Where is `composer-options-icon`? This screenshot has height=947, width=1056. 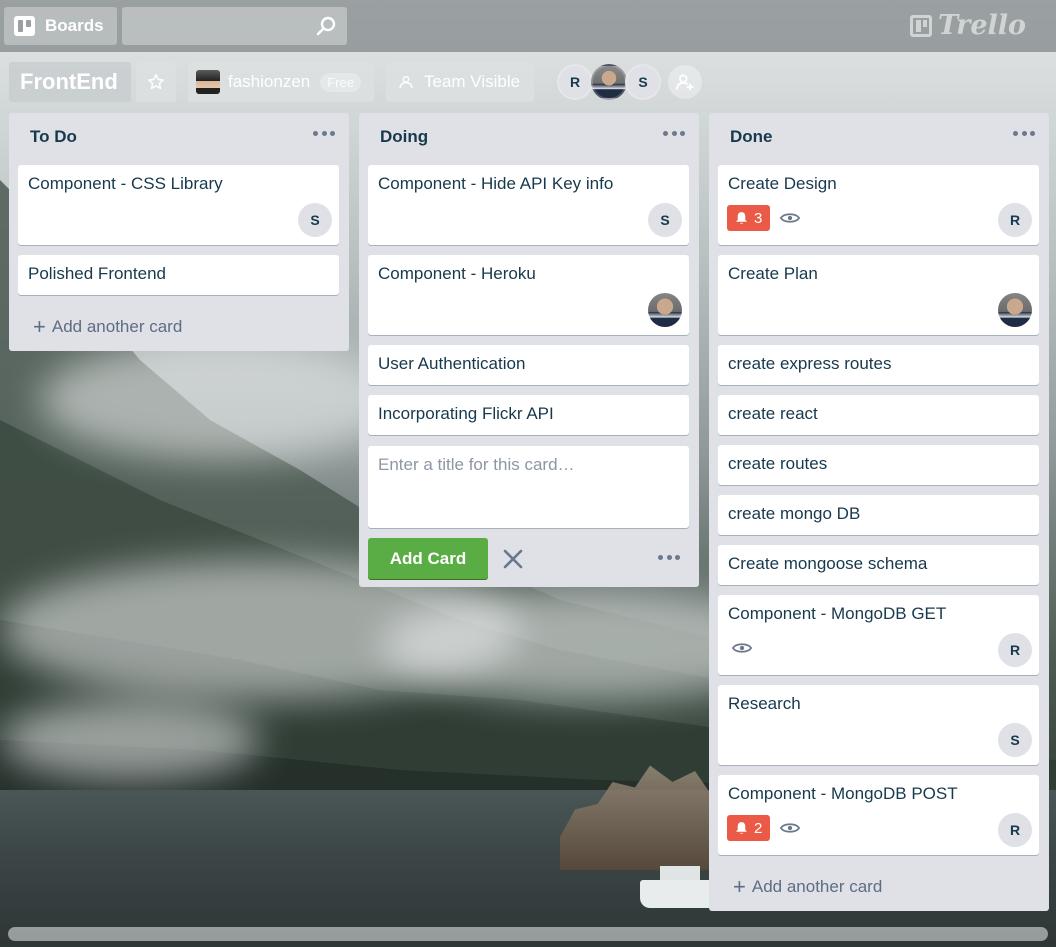 composer-options-icon is located at coordinates (669, 558).